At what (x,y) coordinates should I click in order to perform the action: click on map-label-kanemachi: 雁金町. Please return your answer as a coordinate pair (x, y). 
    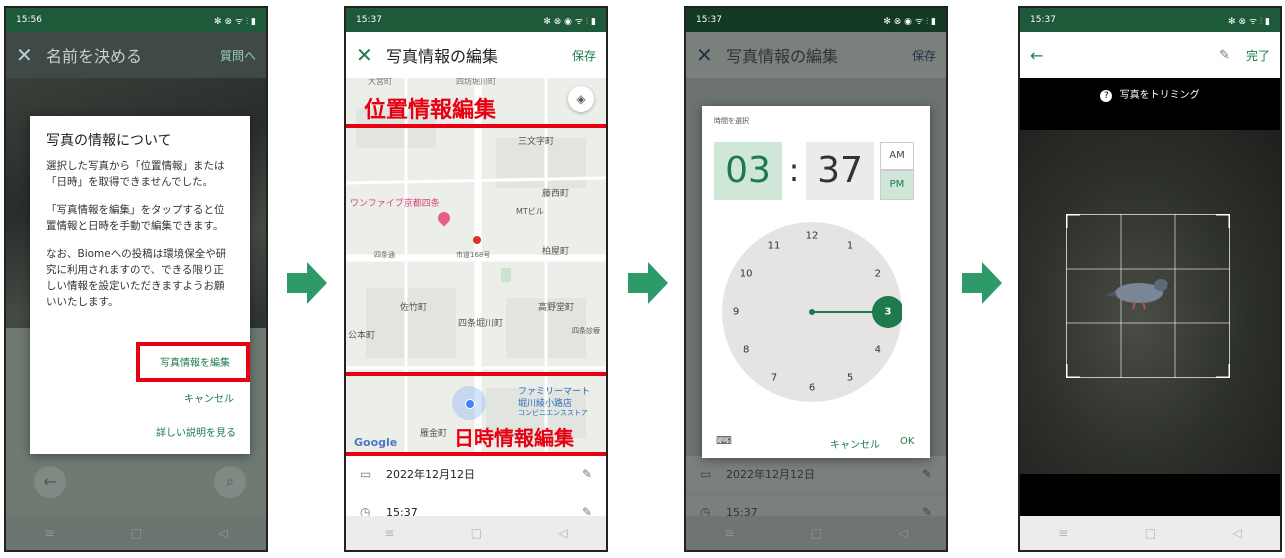
    Looking at the image, I should click on (434, 434).